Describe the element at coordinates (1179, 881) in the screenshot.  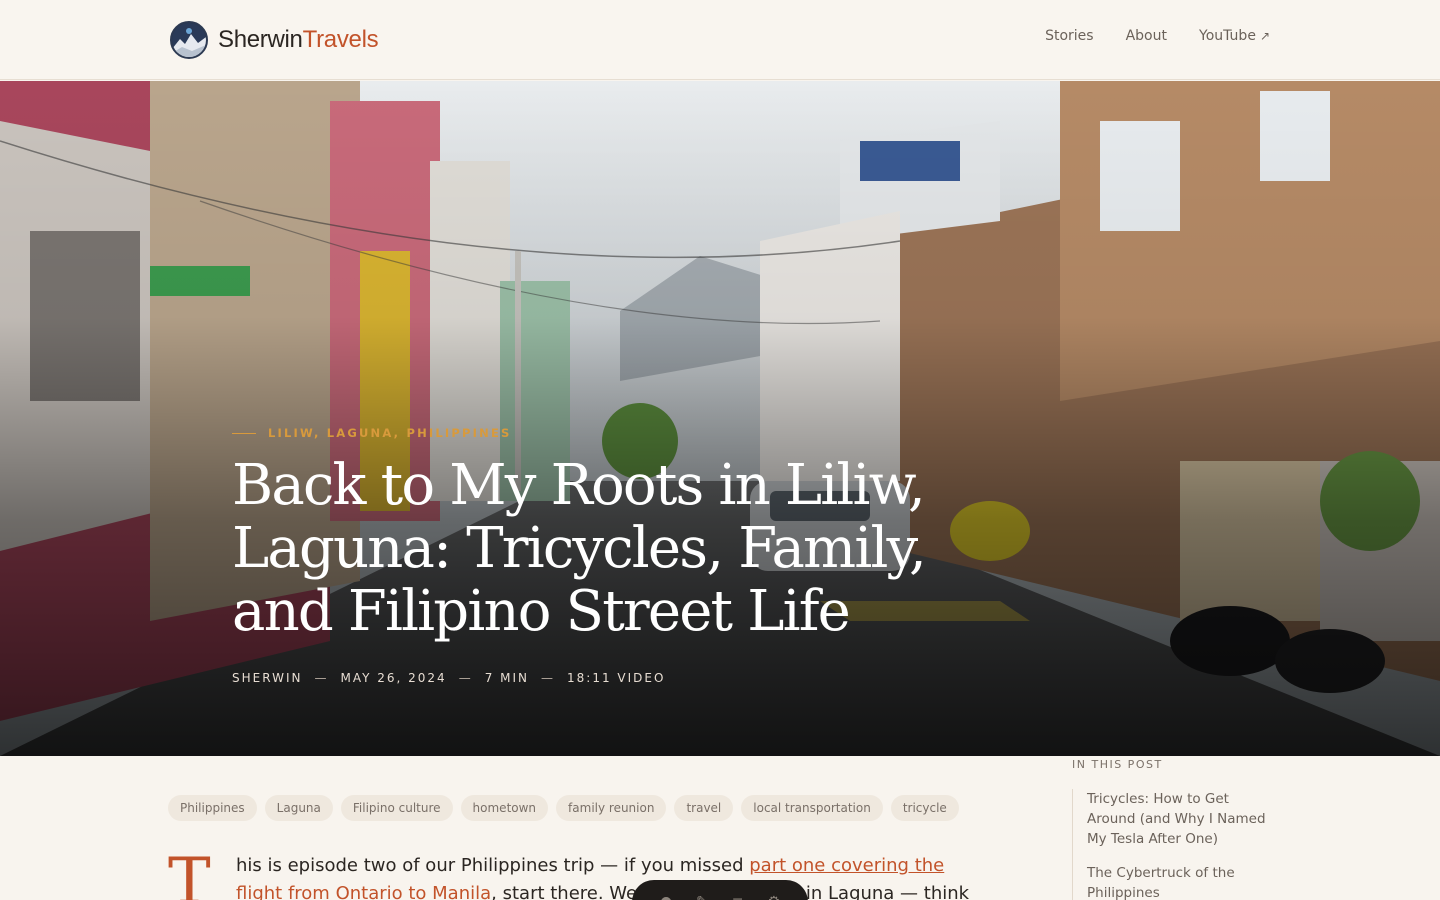
I see `toc-item: The Cybertruck of the Philippines` at that location.